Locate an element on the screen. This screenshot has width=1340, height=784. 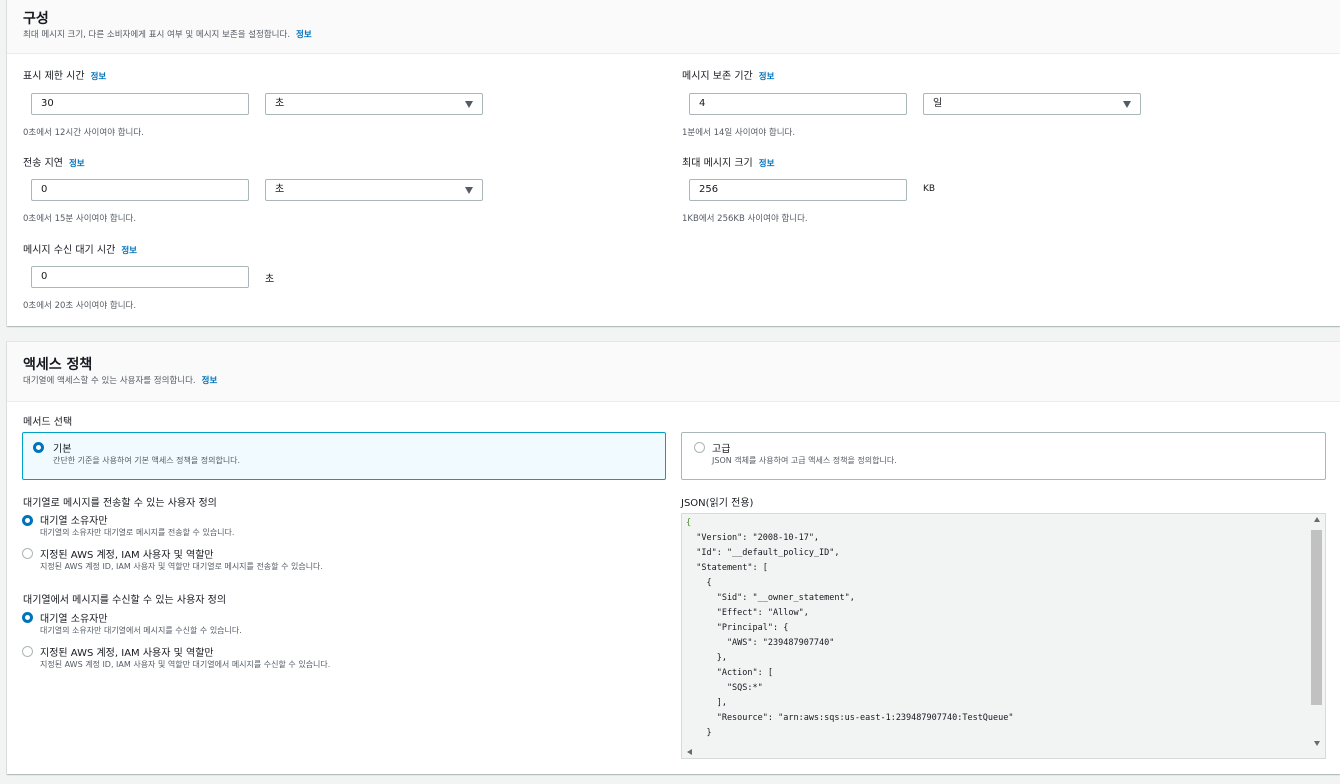
retention-label-text: 메시지 보존 기간 is located at coordinates (717, 76).